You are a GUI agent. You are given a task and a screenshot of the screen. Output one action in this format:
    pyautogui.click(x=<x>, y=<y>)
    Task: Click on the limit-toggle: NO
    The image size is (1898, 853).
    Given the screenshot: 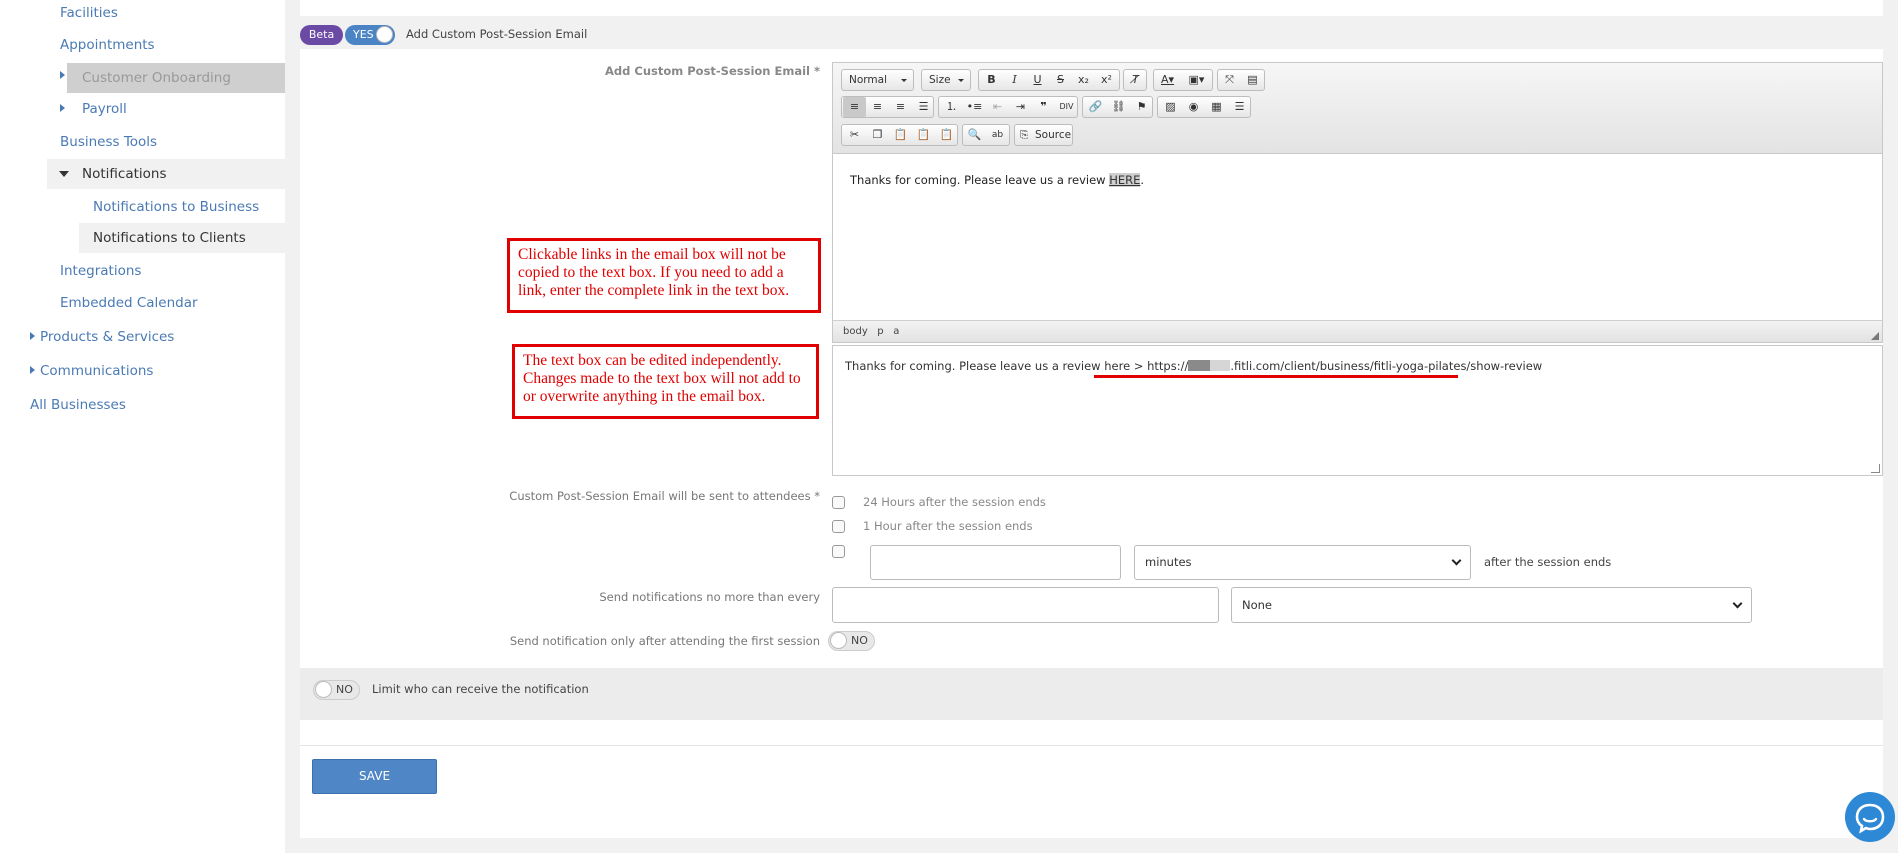 What is the action you would take?
    pyautogui.click(x=336, y=690)
    